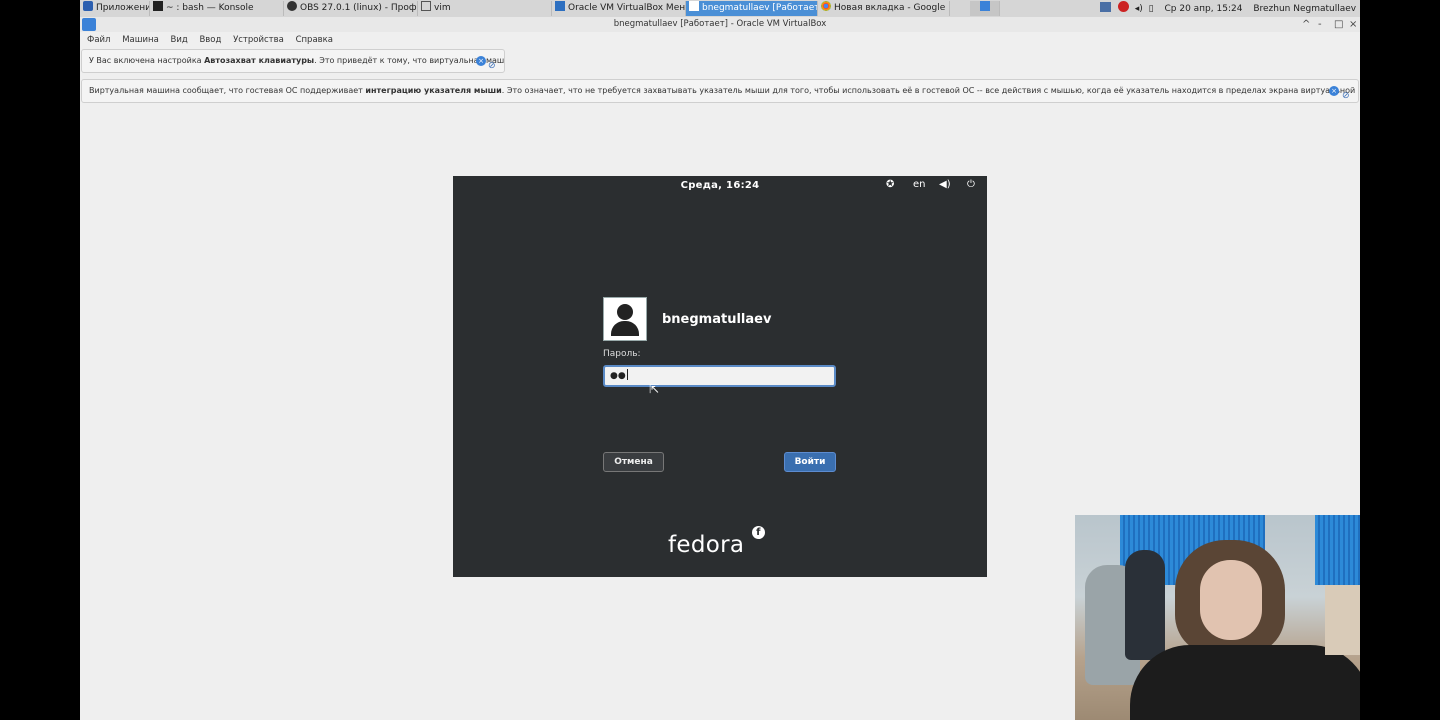 This screenshot has height=720, width=1440. Describe the element at coordinates (258, 40) in the screenshot. I see `menu-devices: Устройства` at that location.